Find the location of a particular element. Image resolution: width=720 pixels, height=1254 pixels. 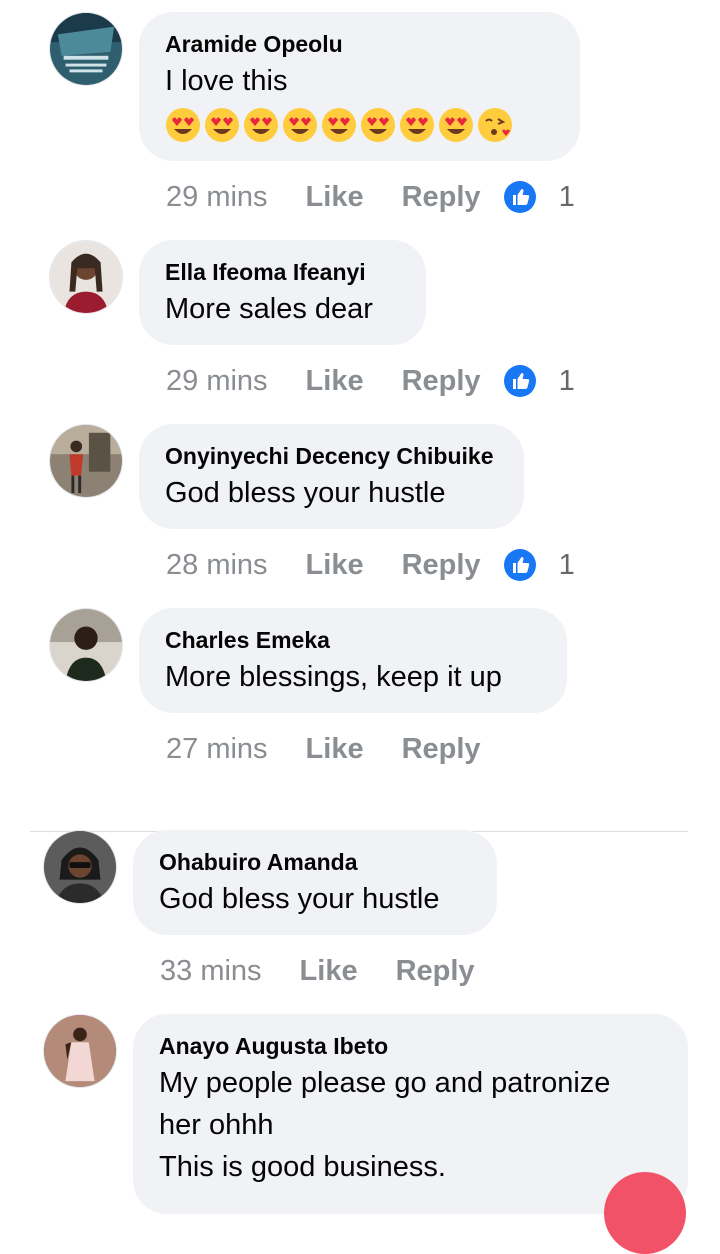

comment-author: Ella Ifeoma Ifeanyi is located at coordinates (282, 272).